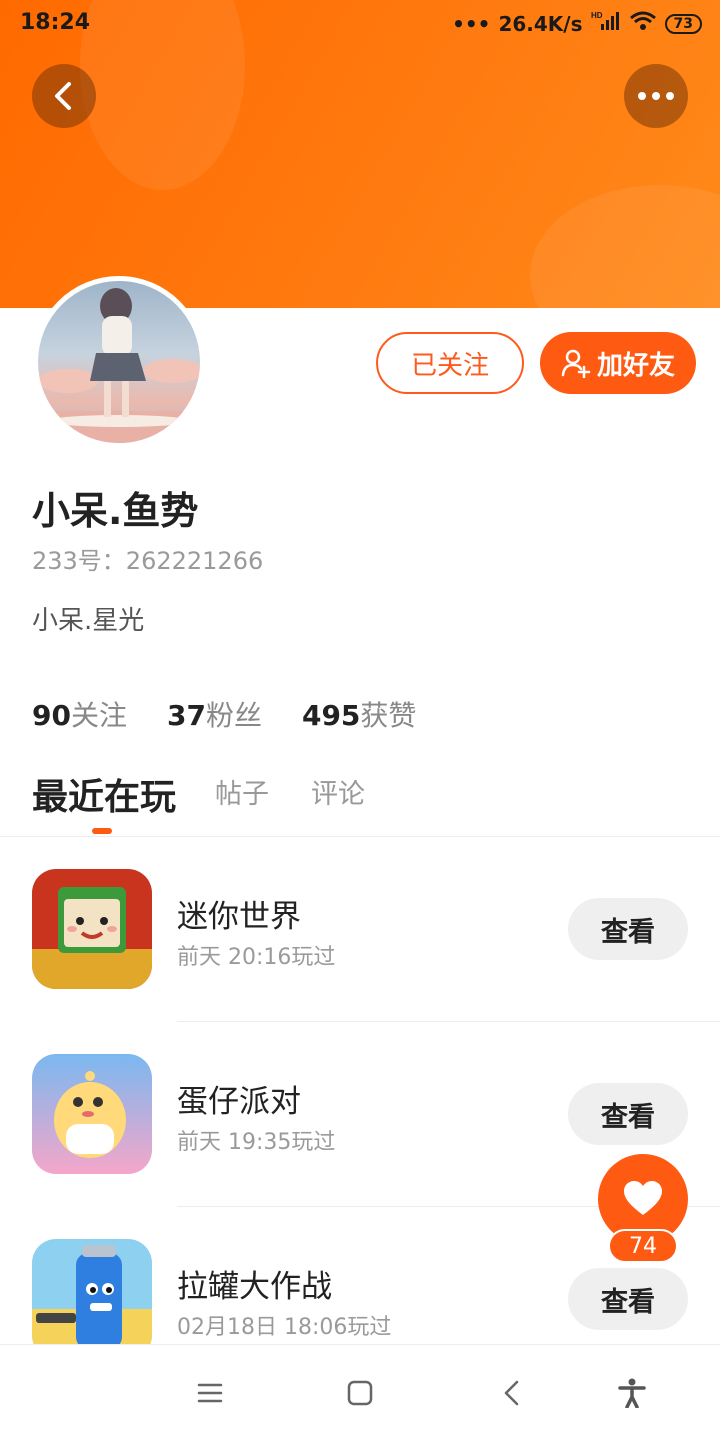 Image resolution: width=720 pixels, height=1440 pixels. I want to click on more-options-button, so click(656, 96).